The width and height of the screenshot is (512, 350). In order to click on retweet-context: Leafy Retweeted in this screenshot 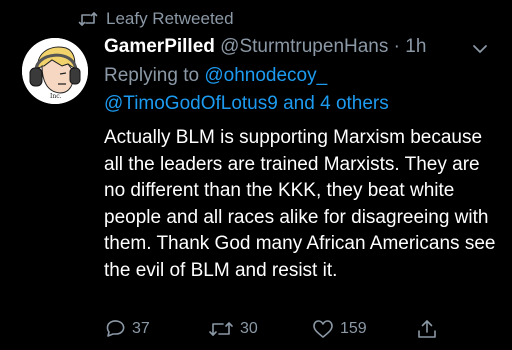, I will do `click(156, 19)`.